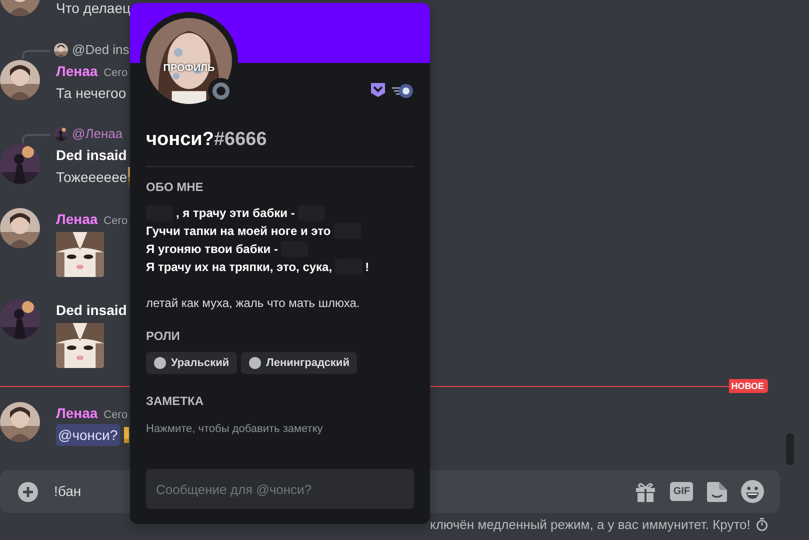  What do you see at coordinates (790, 449) in the screenshot?
I see `scrollbar-thumb` at bounding box center [790, 449].